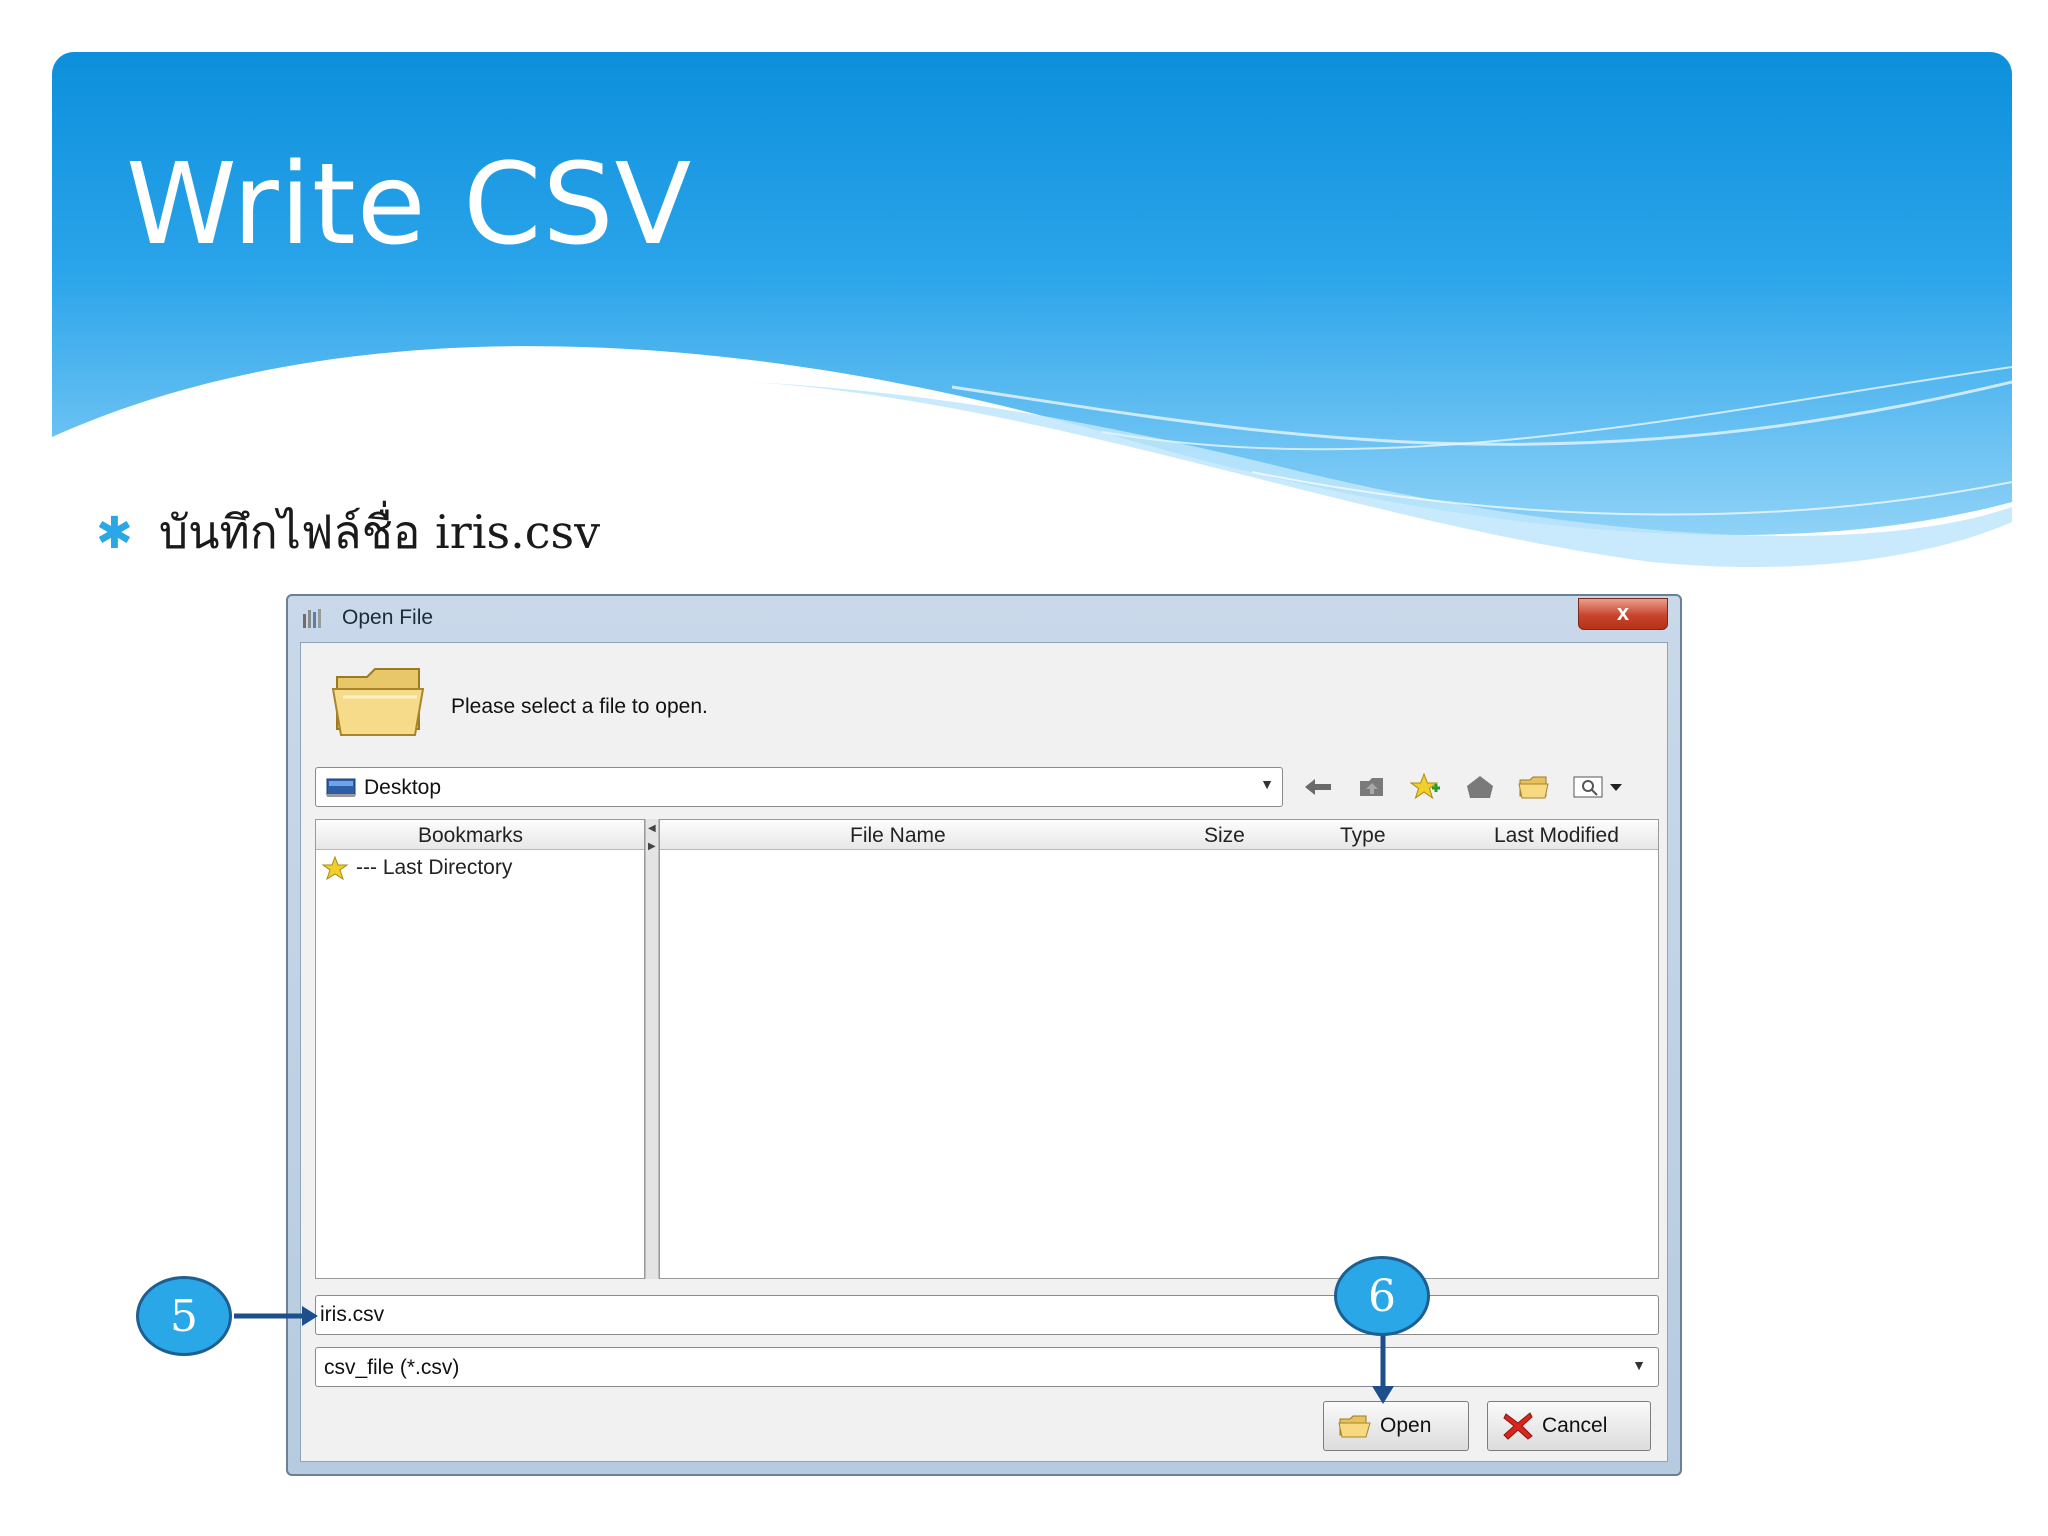  I want to click on step-5-callout: 5, so click(184, 1316).